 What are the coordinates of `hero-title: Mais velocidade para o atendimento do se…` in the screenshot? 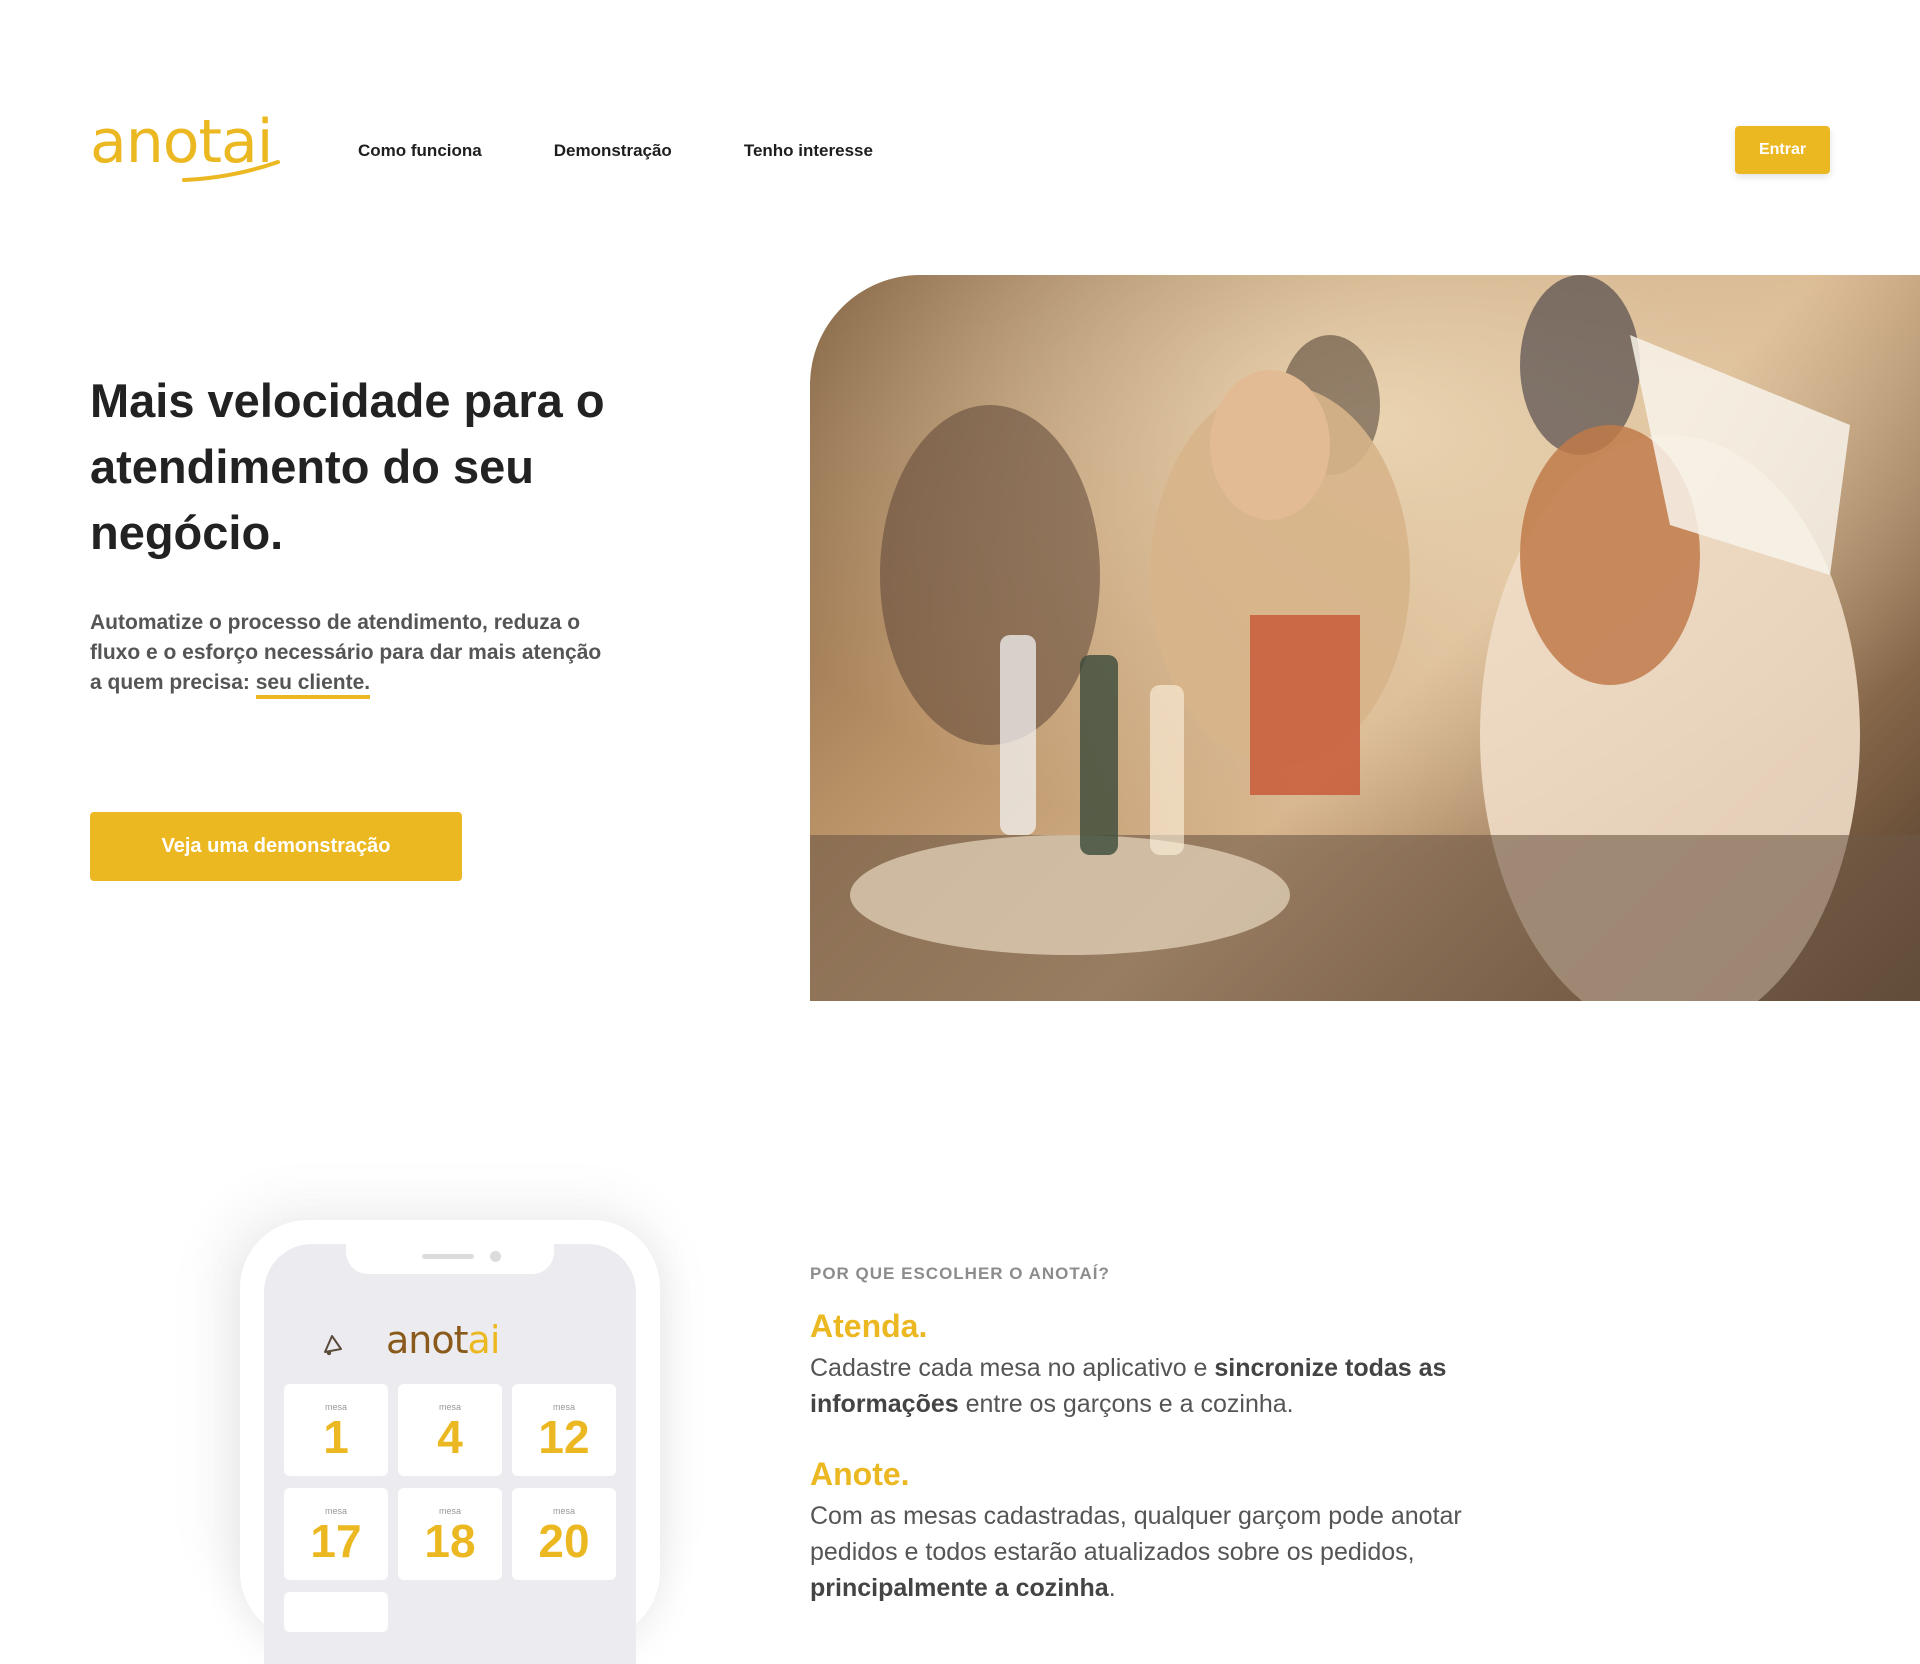 It's located at (347, 466).